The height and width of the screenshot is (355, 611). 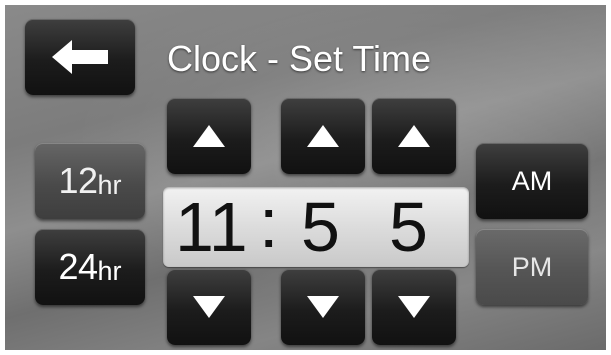 I want to click on page-title: Clock - Set Time, so click(x=299, y=58).